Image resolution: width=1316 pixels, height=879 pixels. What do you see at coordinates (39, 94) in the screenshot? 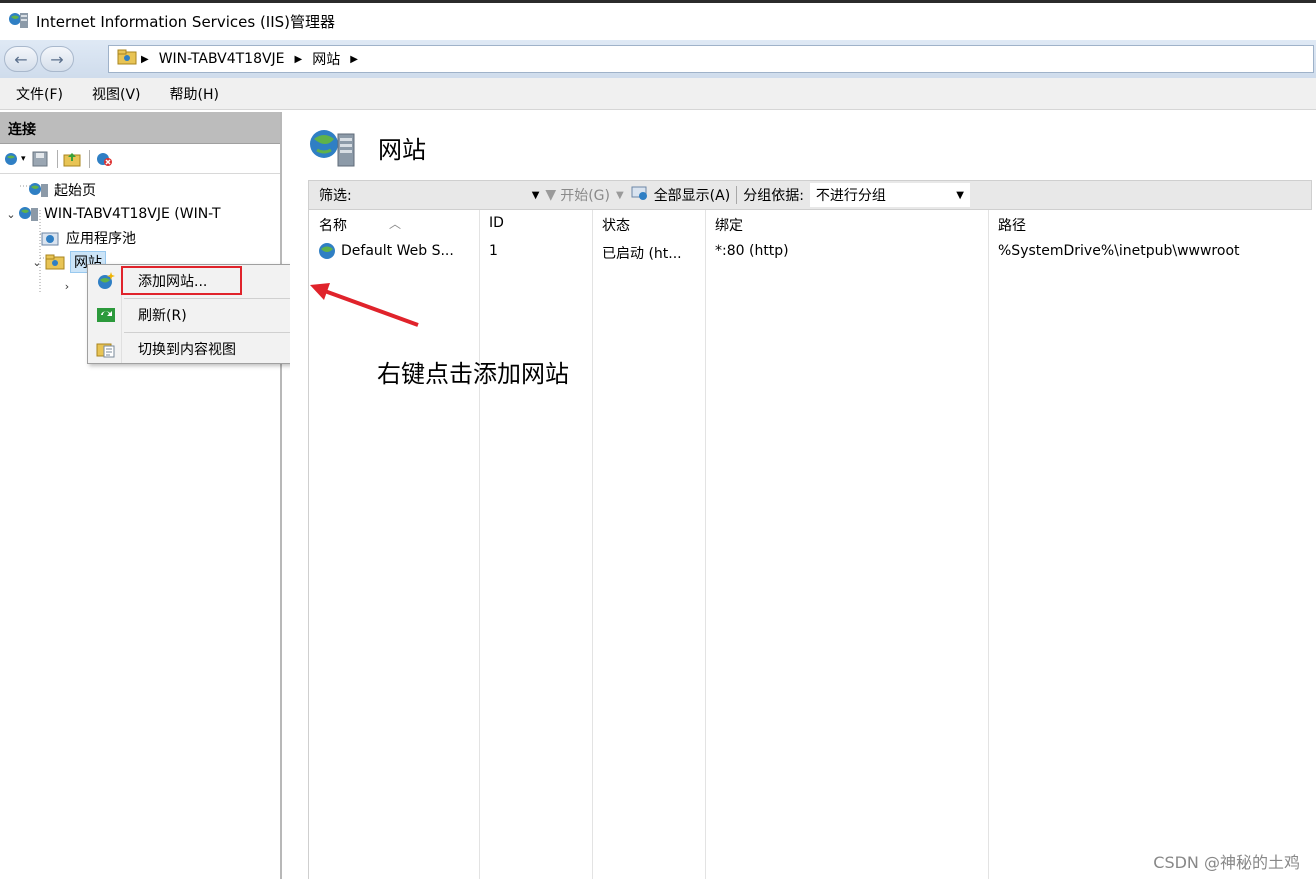
I see `menu-file: 文件(F)` at bounding box center [39, 94].